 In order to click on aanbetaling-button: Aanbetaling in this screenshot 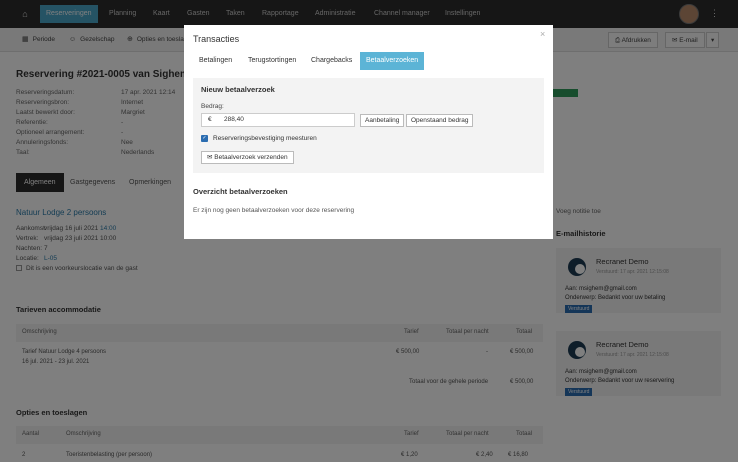, I will do `click(382, 120)`.